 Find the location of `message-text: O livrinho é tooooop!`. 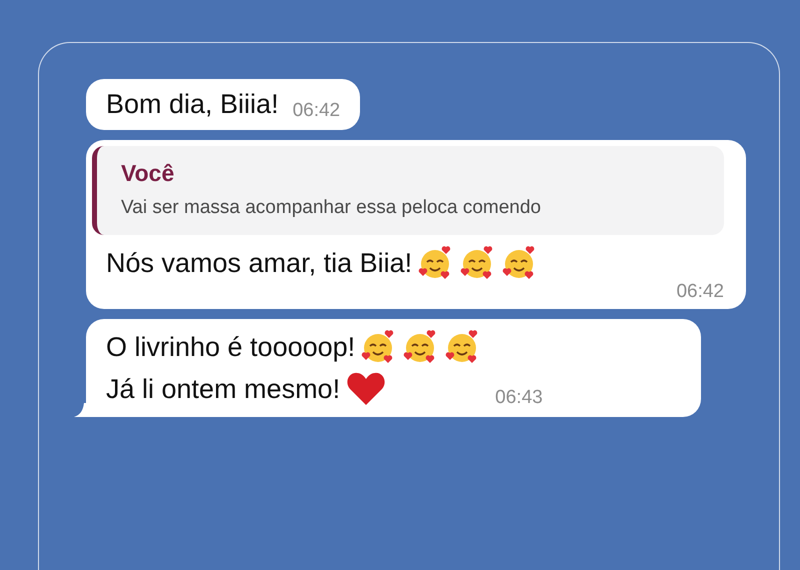

message-text: O livrinho é tooooop! is located at coordinates (231, 347).